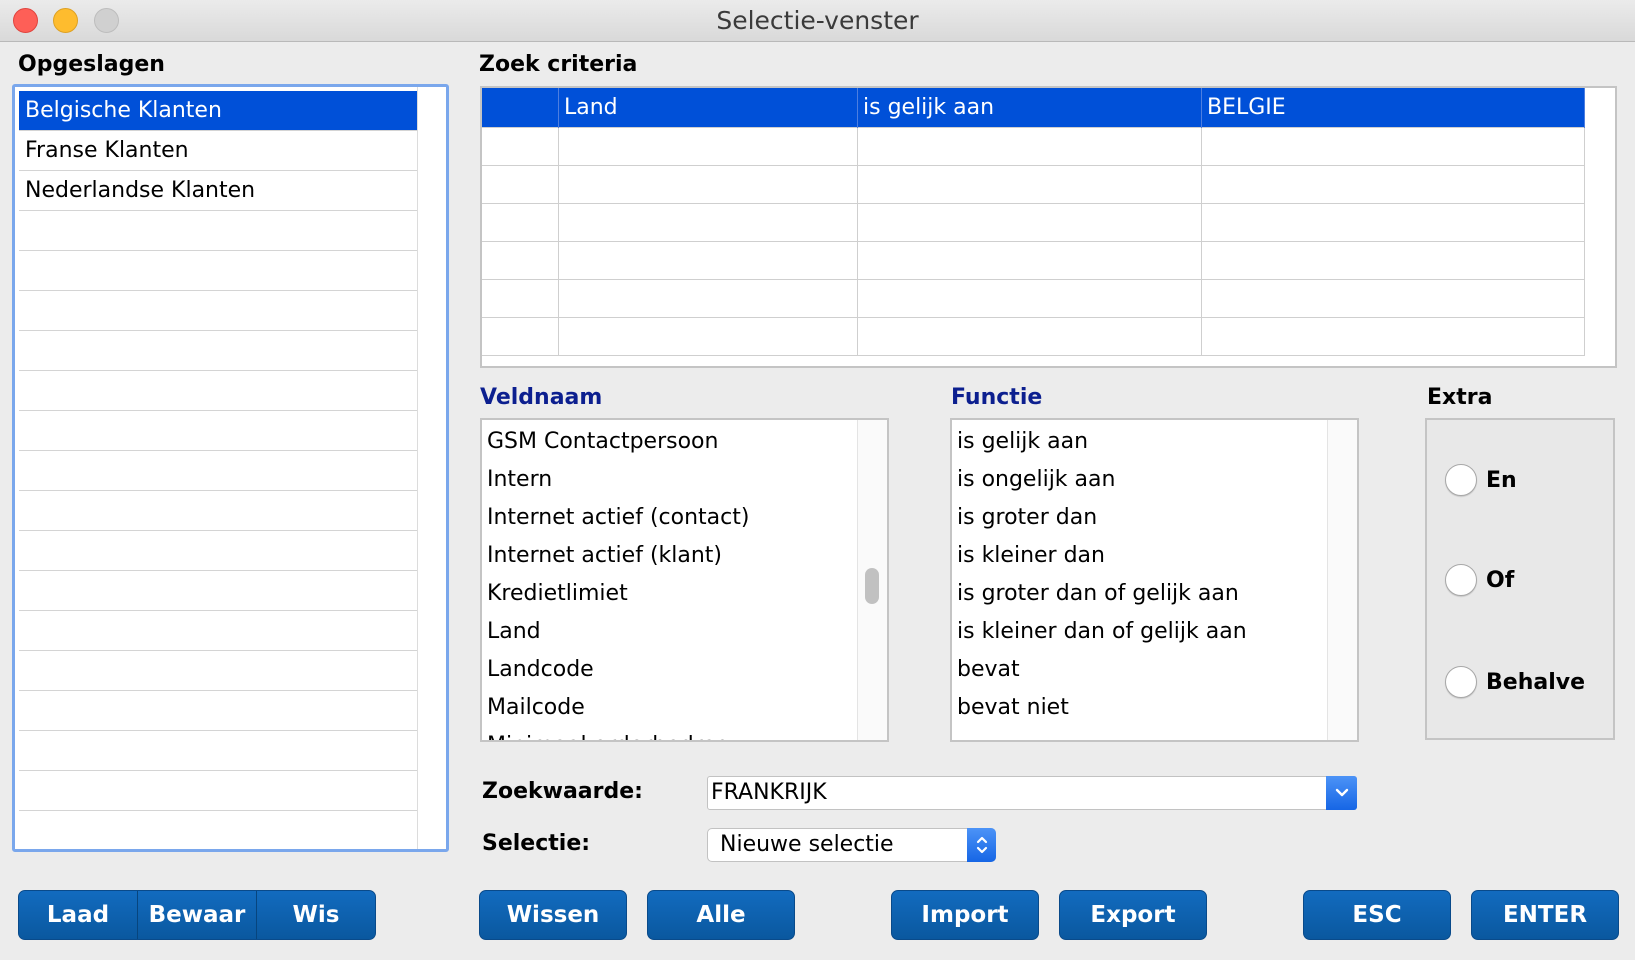  Describe the element at coordinates (1154, 670) in the screenshot. I see `function-list-item: bevat` at that location.